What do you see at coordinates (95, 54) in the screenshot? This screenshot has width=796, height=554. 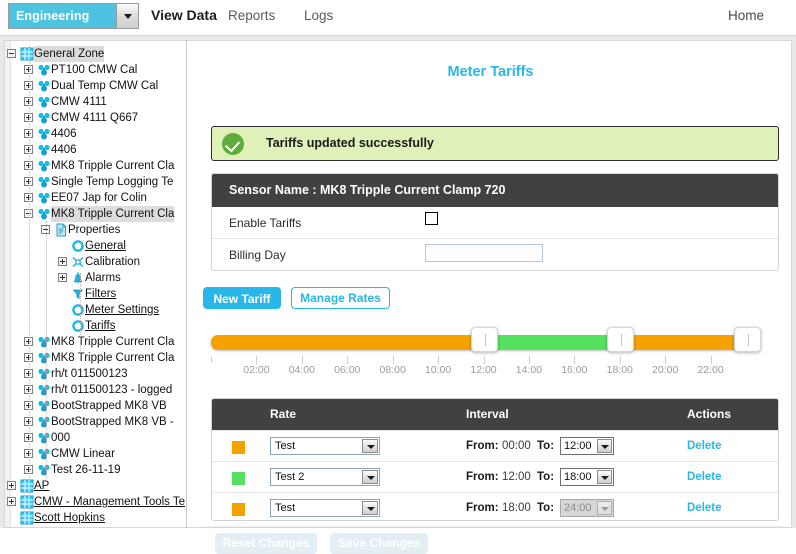 I see `tree-item-general-zone: General Zone` at bounding box center [95, 54].